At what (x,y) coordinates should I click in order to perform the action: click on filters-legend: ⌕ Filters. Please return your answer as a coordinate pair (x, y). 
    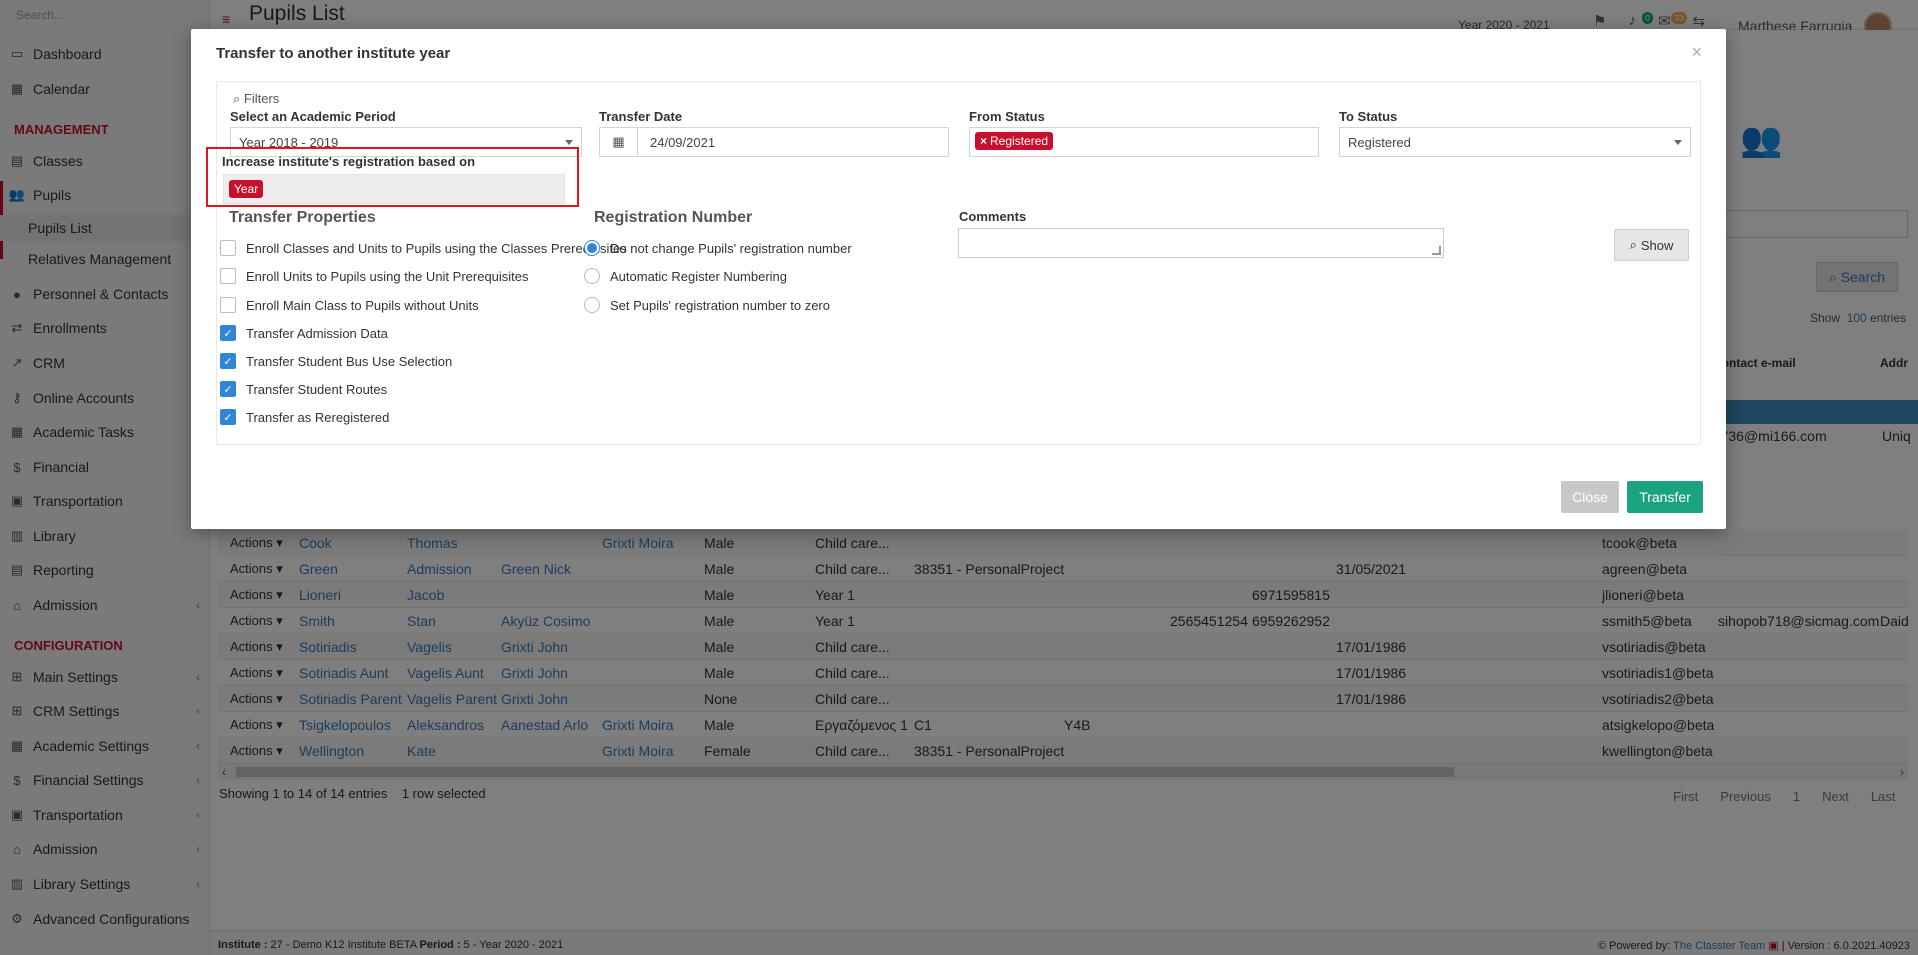
    Looking at the image, I should click on (256, 98).